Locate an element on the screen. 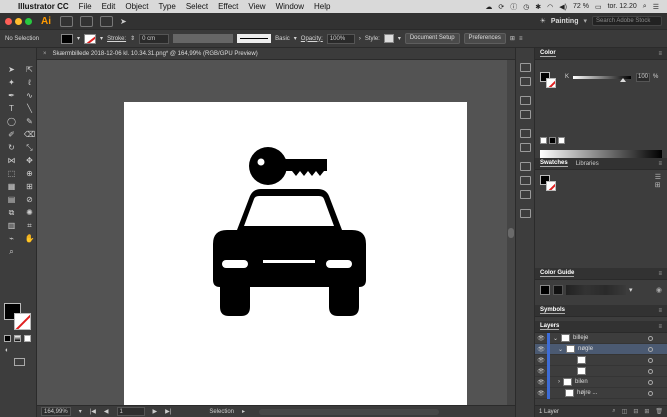 Image resolution: width=667 pixels, height=417 pixels. selection-tool-icon: ➤ is located at coordinates (11, 69).